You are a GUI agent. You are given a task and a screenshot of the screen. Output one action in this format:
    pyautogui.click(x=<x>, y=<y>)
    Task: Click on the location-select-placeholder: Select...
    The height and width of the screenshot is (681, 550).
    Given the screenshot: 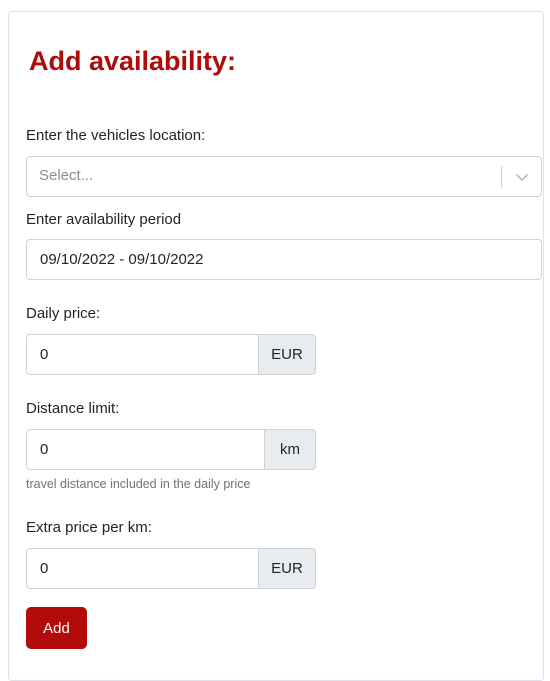 What is the action you would take?
    pyautogui.click(x=66, y=175)
    